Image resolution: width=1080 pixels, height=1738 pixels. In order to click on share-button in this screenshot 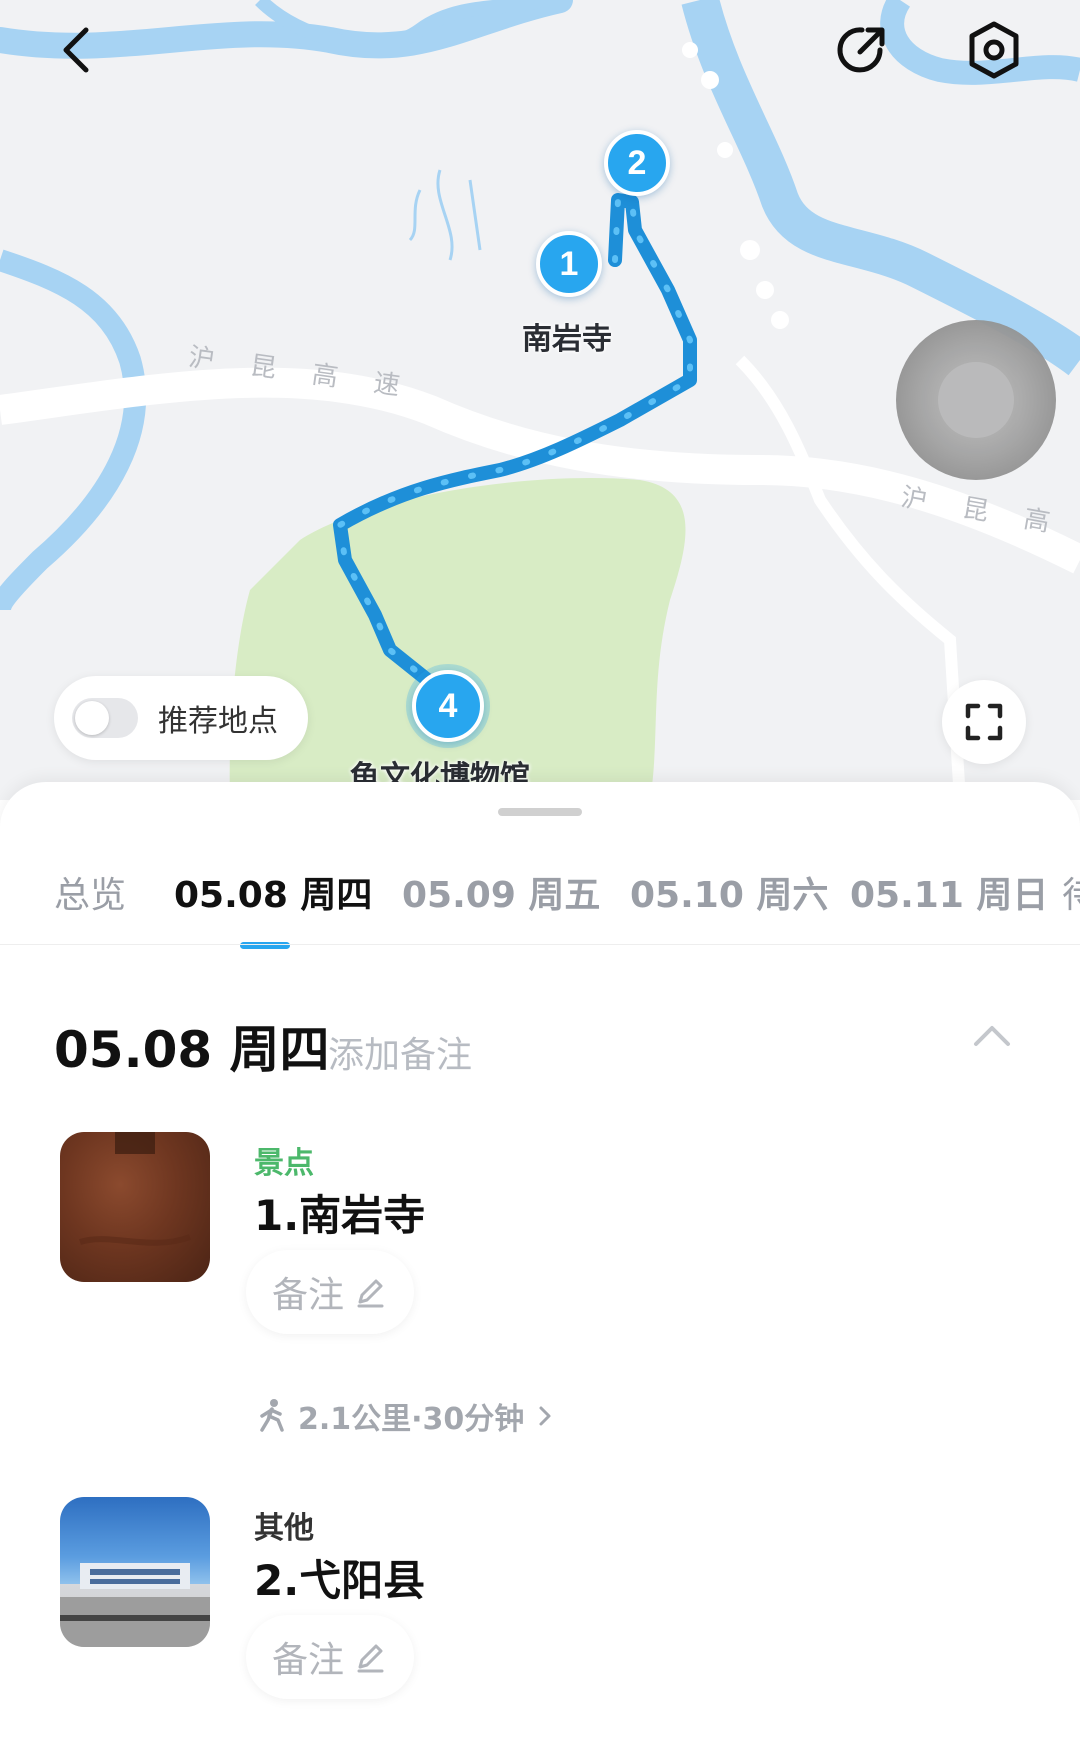, I will do `click(862, 50)`.